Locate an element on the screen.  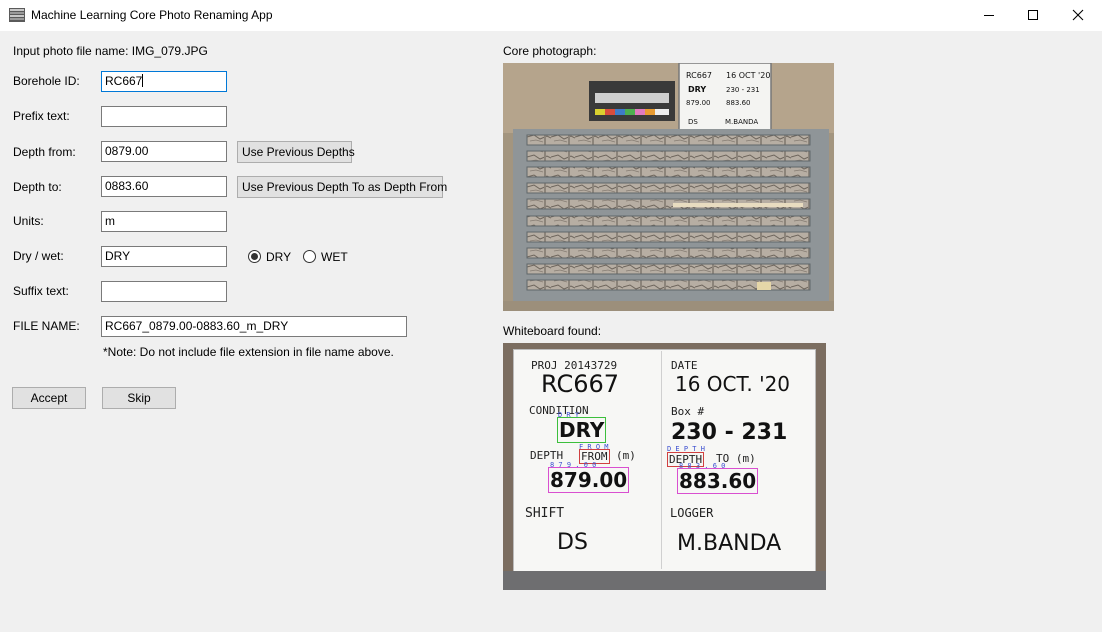
units-input: m is located at coordinates (164, 221).